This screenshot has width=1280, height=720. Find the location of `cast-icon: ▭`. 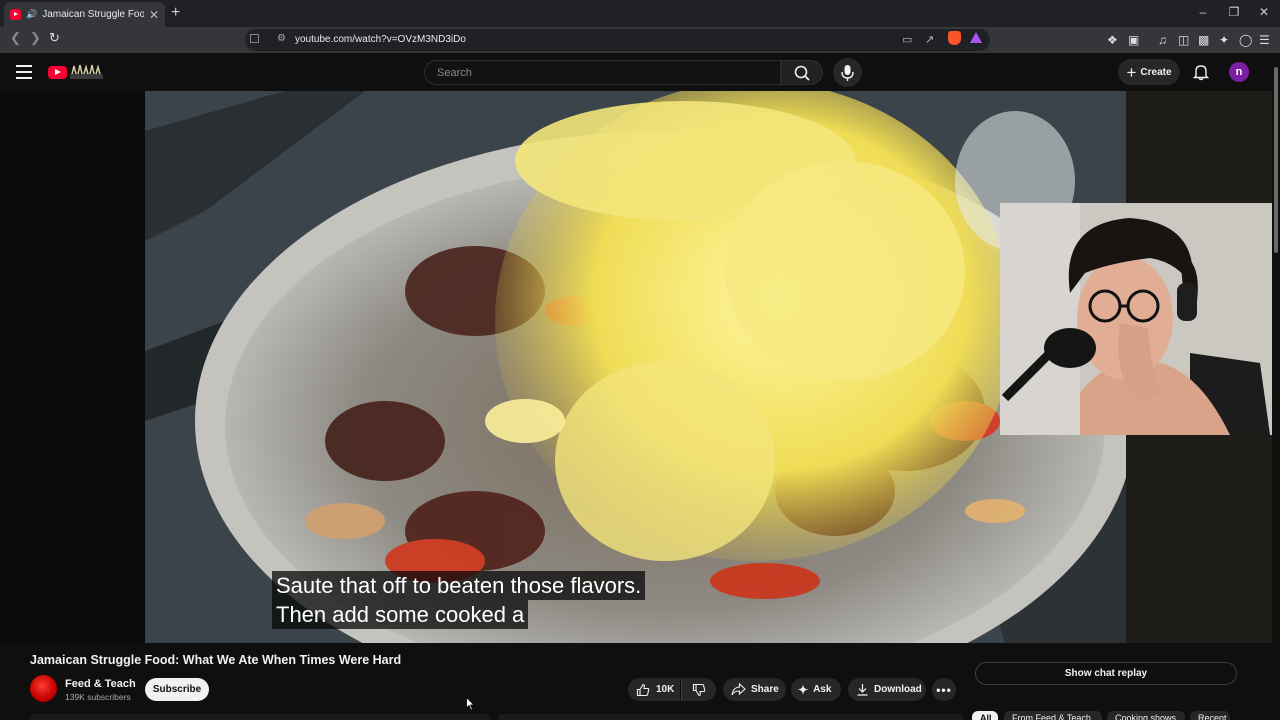

cast-icon: ▭ is located at coordinates (907, 39).